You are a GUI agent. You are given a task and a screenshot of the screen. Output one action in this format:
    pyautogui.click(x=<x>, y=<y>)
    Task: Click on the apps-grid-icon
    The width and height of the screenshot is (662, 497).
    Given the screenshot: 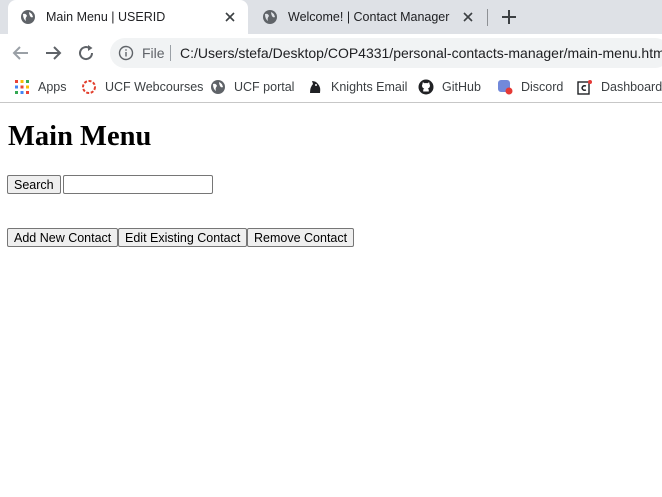 What is the action you would take?
    pyautogui.click(x=22, y=87)
    